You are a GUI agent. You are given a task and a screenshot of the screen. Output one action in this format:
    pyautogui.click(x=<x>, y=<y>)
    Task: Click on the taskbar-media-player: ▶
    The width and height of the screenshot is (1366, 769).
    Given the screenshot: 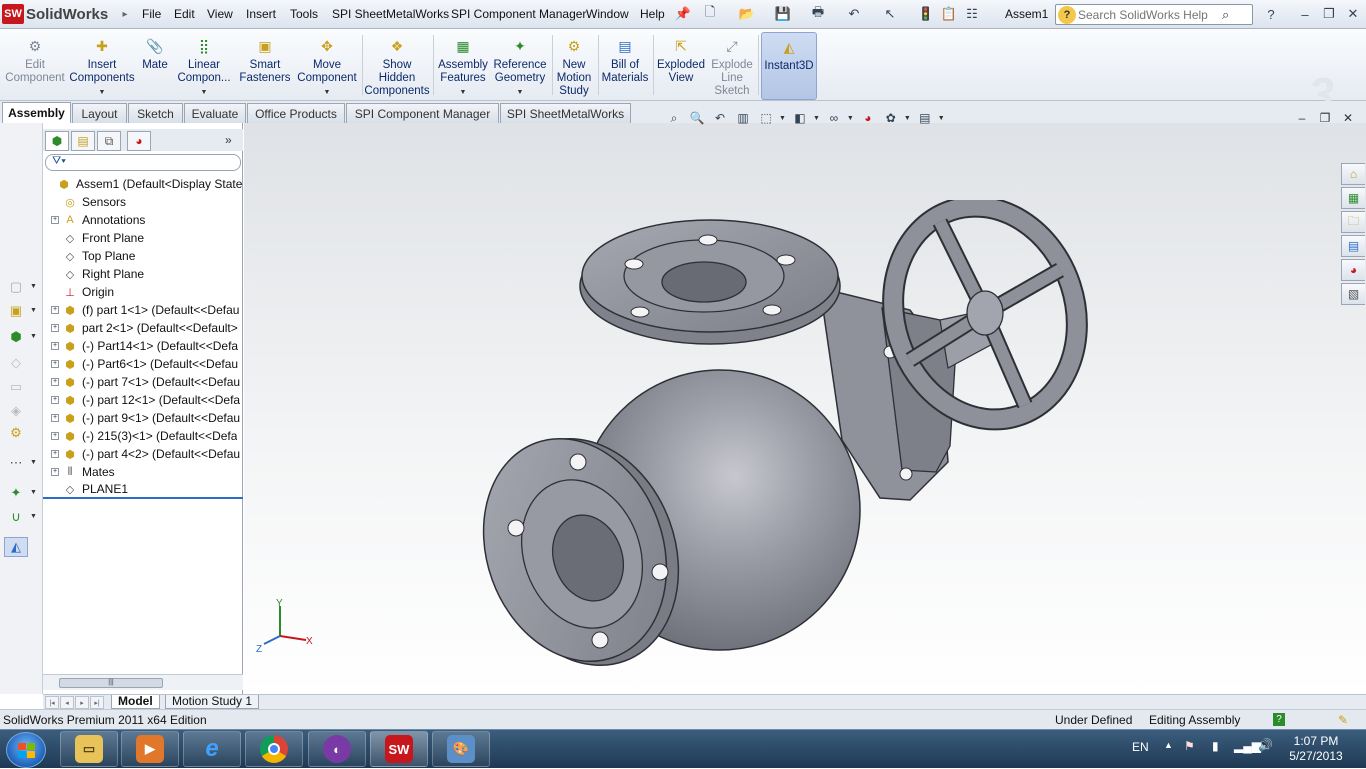 What is the action you would take?
    pyautogui.click(x=150, y=749)
    